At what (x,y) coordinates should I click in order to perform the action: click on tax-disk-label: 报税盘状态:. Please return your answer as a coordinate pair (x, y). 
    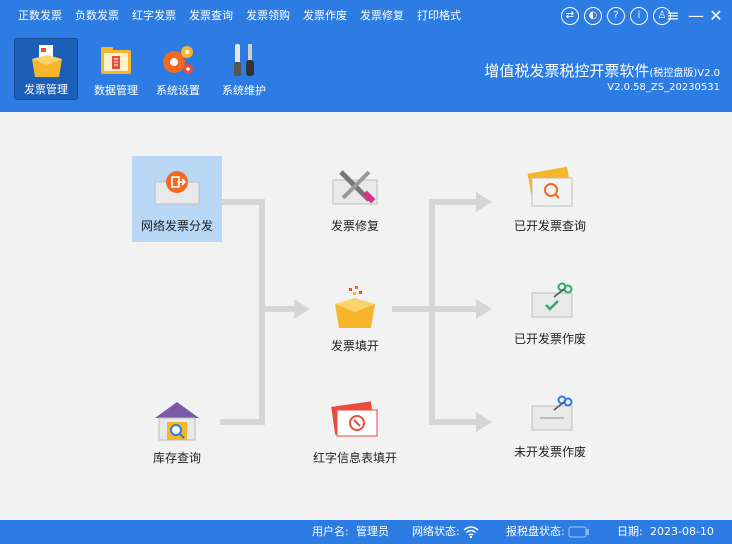
    Looking at the image, I should click on (535, 531).